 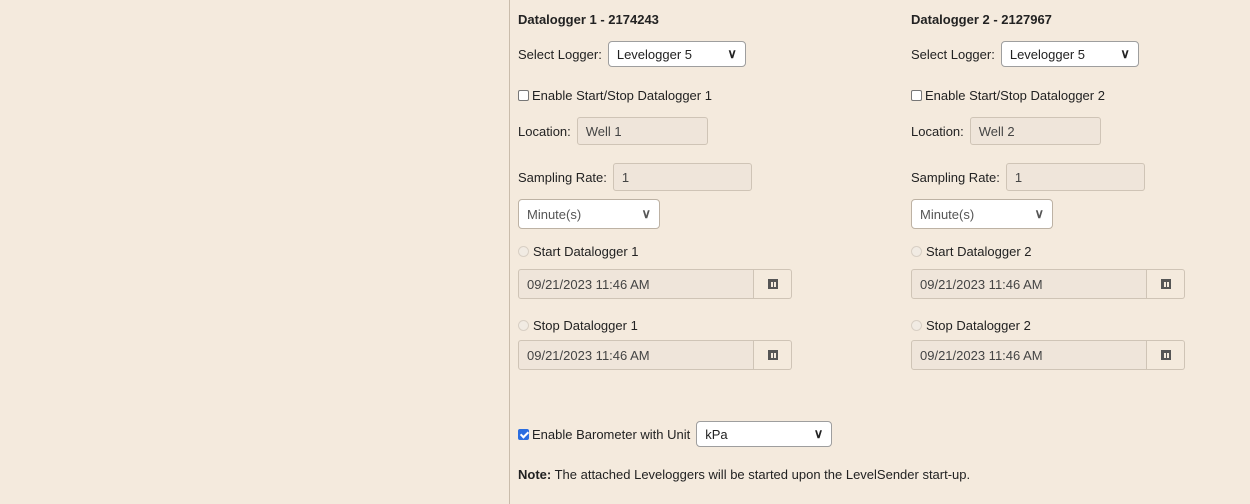 What do you see at coordinates (554, 214) in the screenshot?
I see `rate-unit-1-value: Minute(s)` at bounding box center [554, 214].